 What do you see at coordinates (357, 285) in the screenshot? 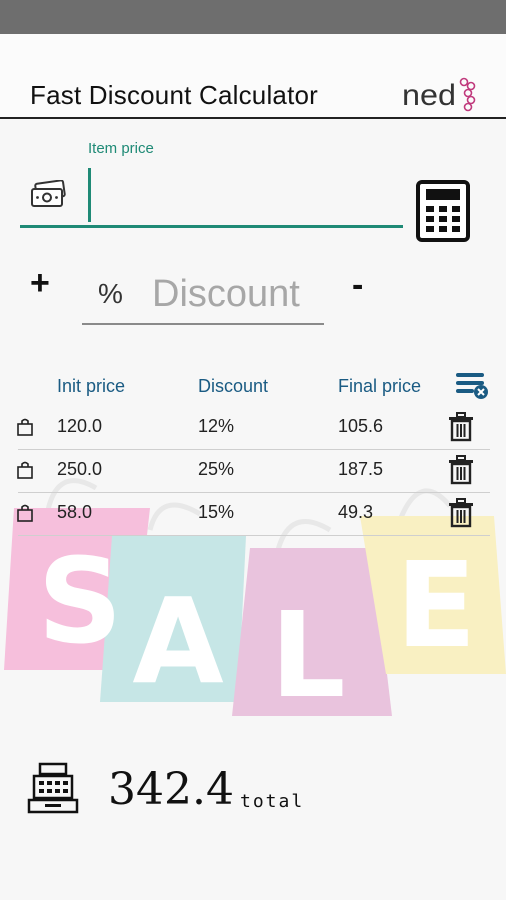
I see `decrease-discount-button: -` at bounding box center [357, 285].